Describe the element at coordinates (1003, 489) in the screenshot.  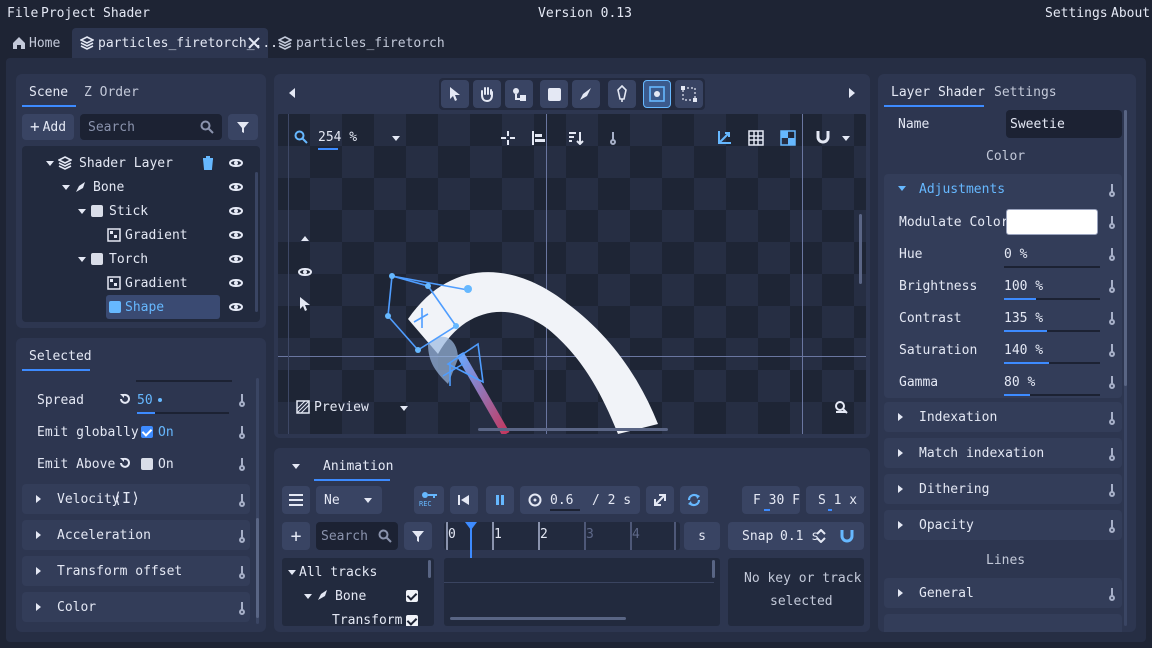
I see `section-dithering: Dithering` at that location.